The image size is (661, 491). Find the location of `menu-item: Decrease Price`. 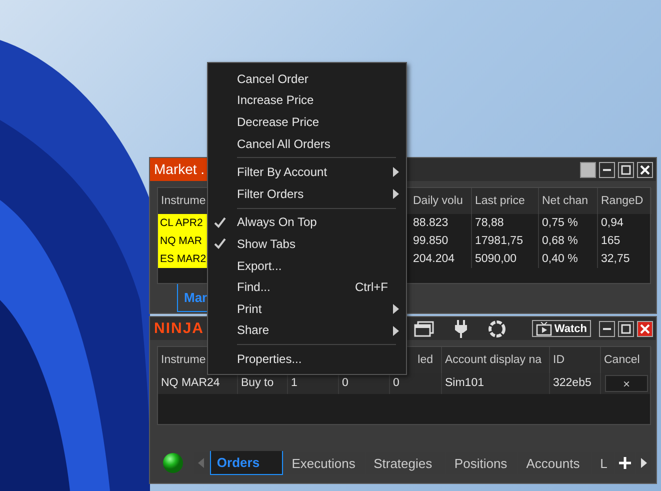

menu-item: Decrease Price is located at coordinates (307, 122).